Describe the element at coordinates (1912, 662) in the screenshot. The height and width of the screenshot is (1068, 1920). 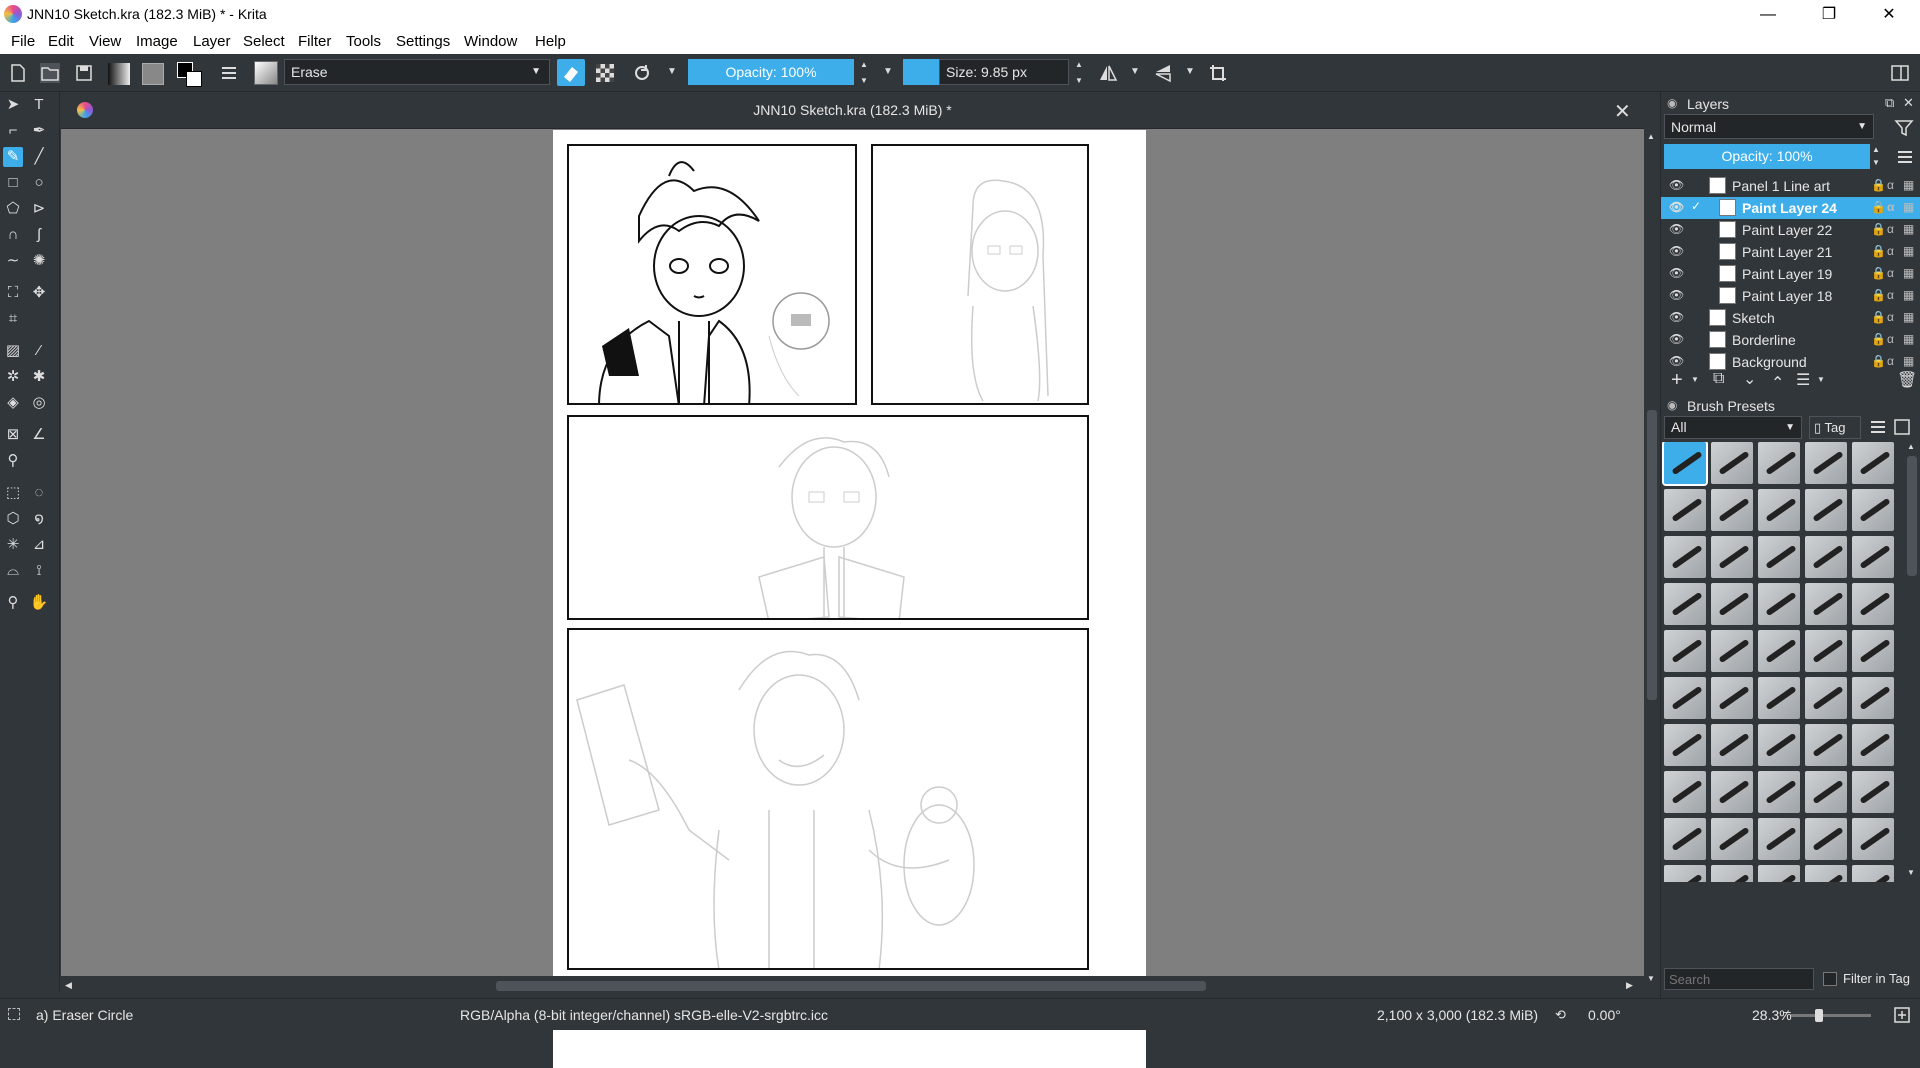
I see `brush-grid-scrollbar: ▲ ▼` at that location.